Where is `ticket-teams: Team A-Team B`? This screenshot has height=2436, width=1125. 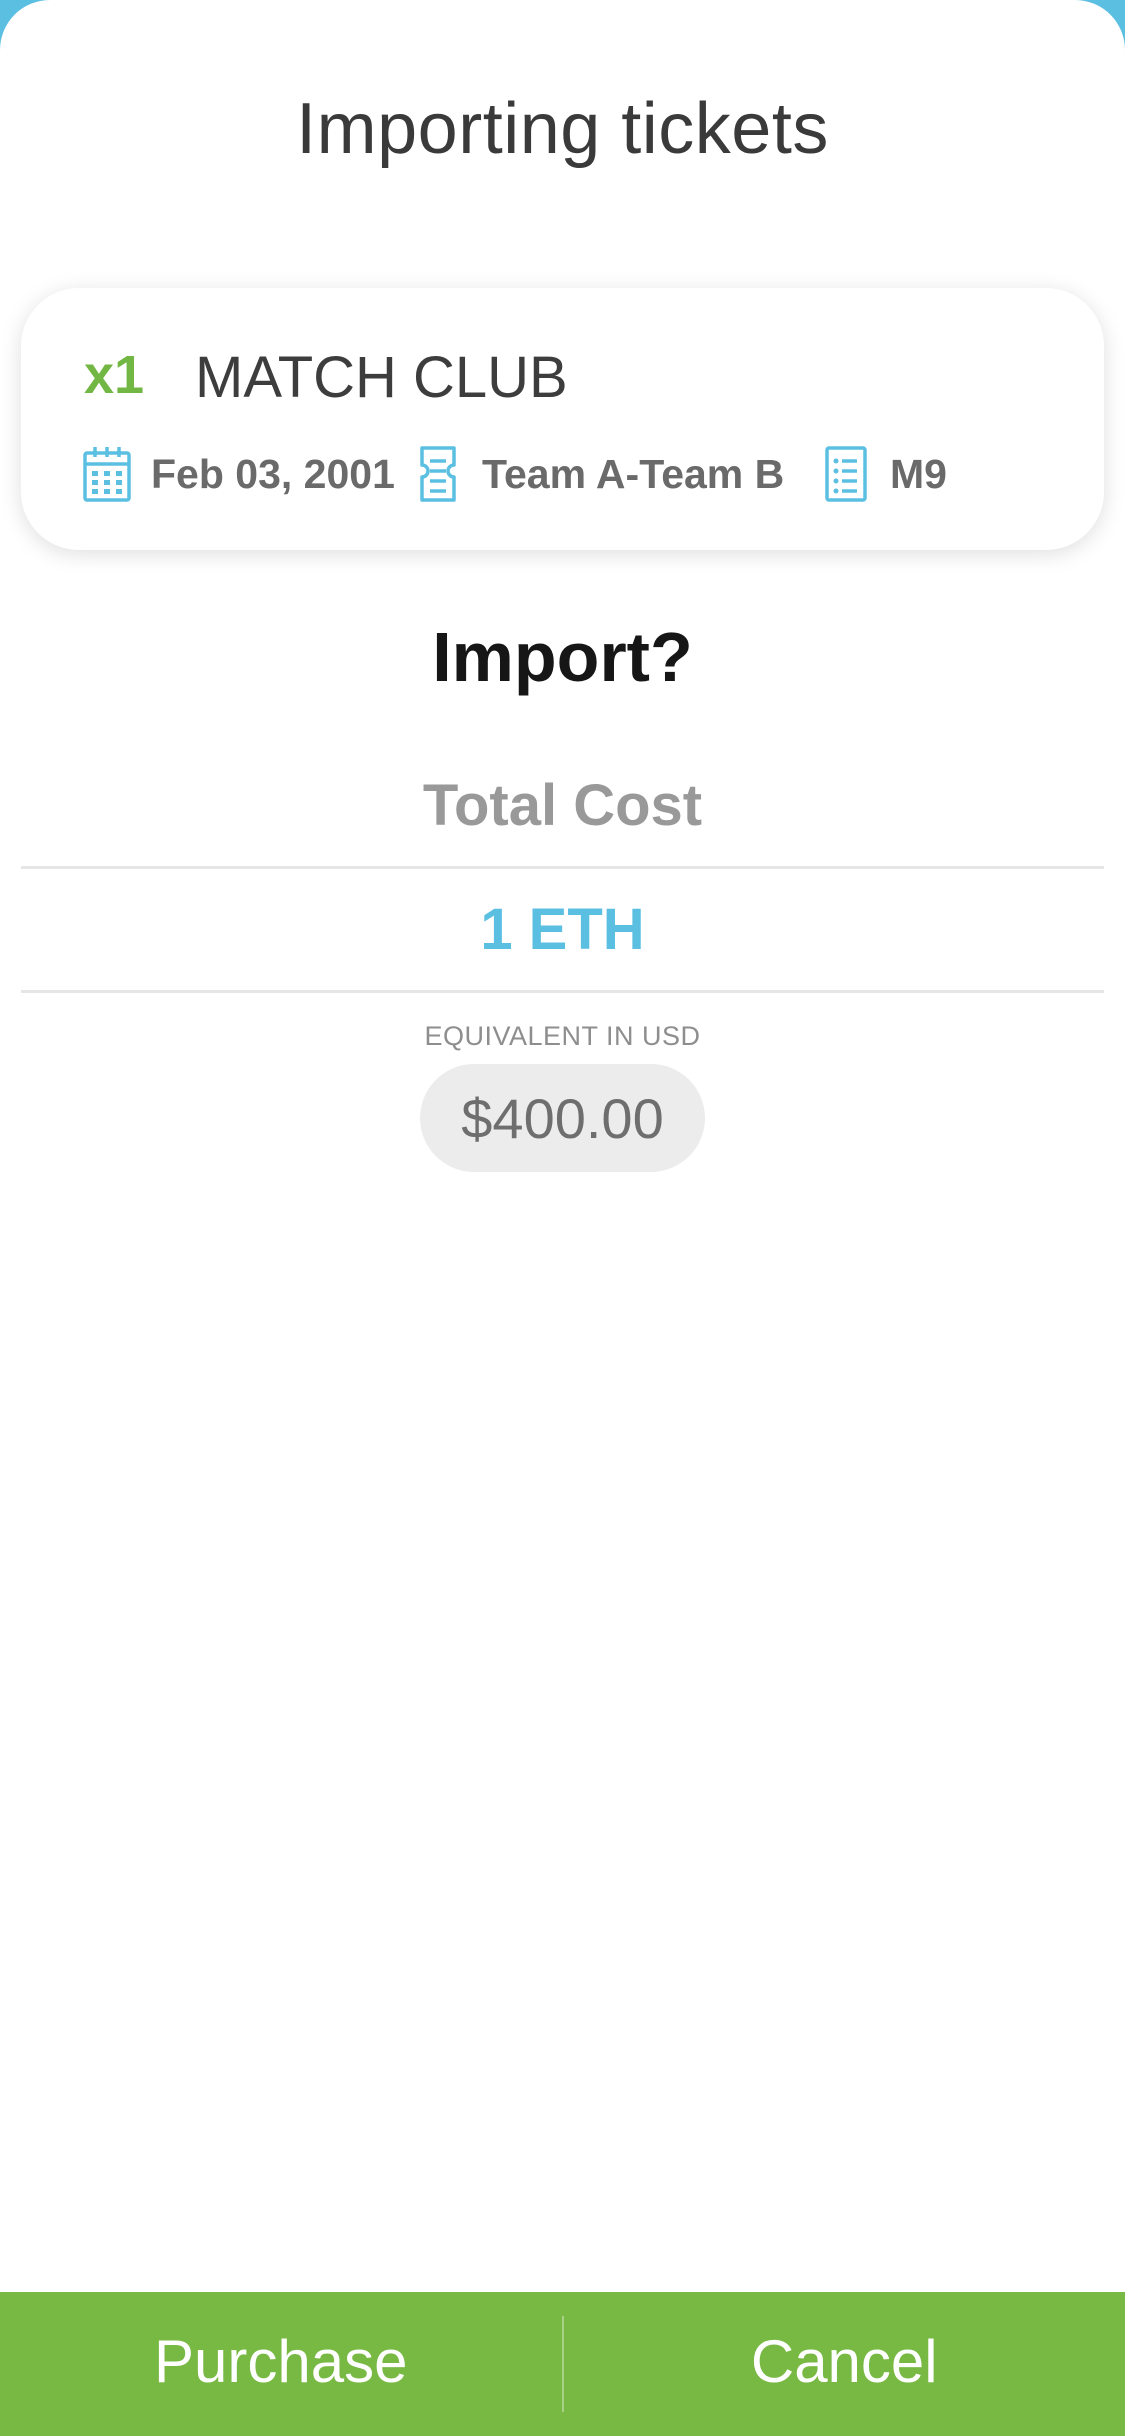
ticket-teams: Team A-Team B is located at coordinates (598, 474).